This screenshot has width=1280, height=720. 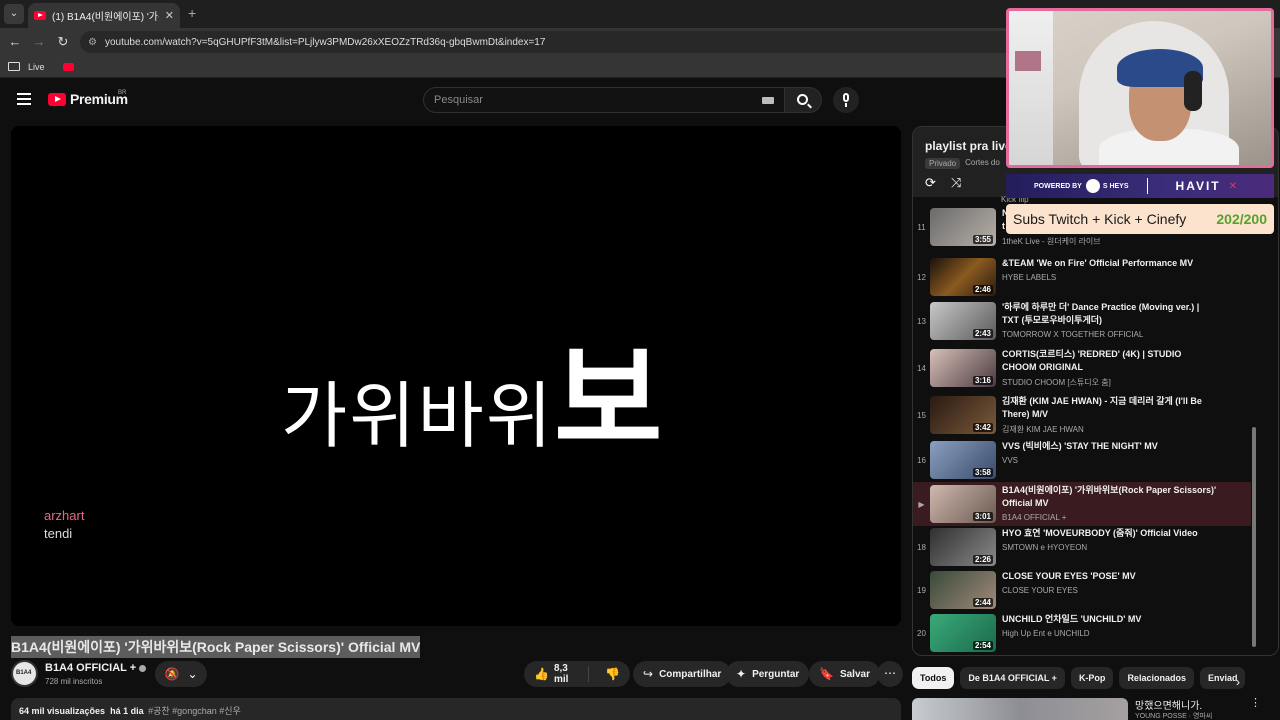 What do you see at coordinates (1010, 460) in the screenshot?
I see `playlist-item-channel: VVS` at bounding box center [1010, 460].